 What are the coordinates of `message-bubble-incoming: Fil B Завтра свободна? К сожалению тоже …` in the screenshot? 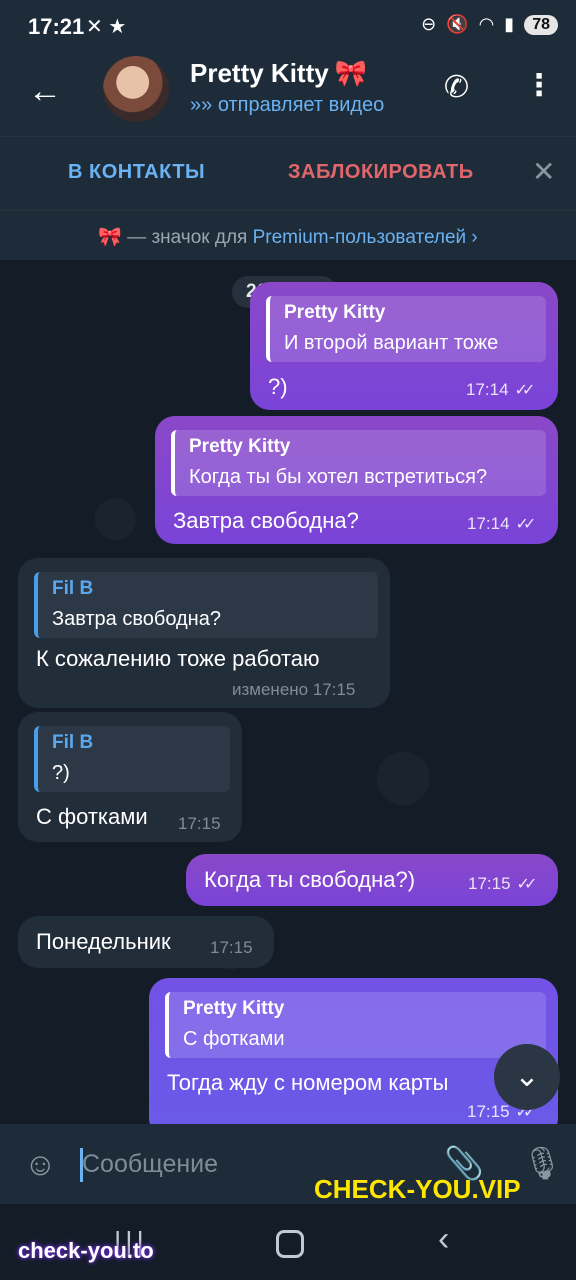 It's located at (204, 633).